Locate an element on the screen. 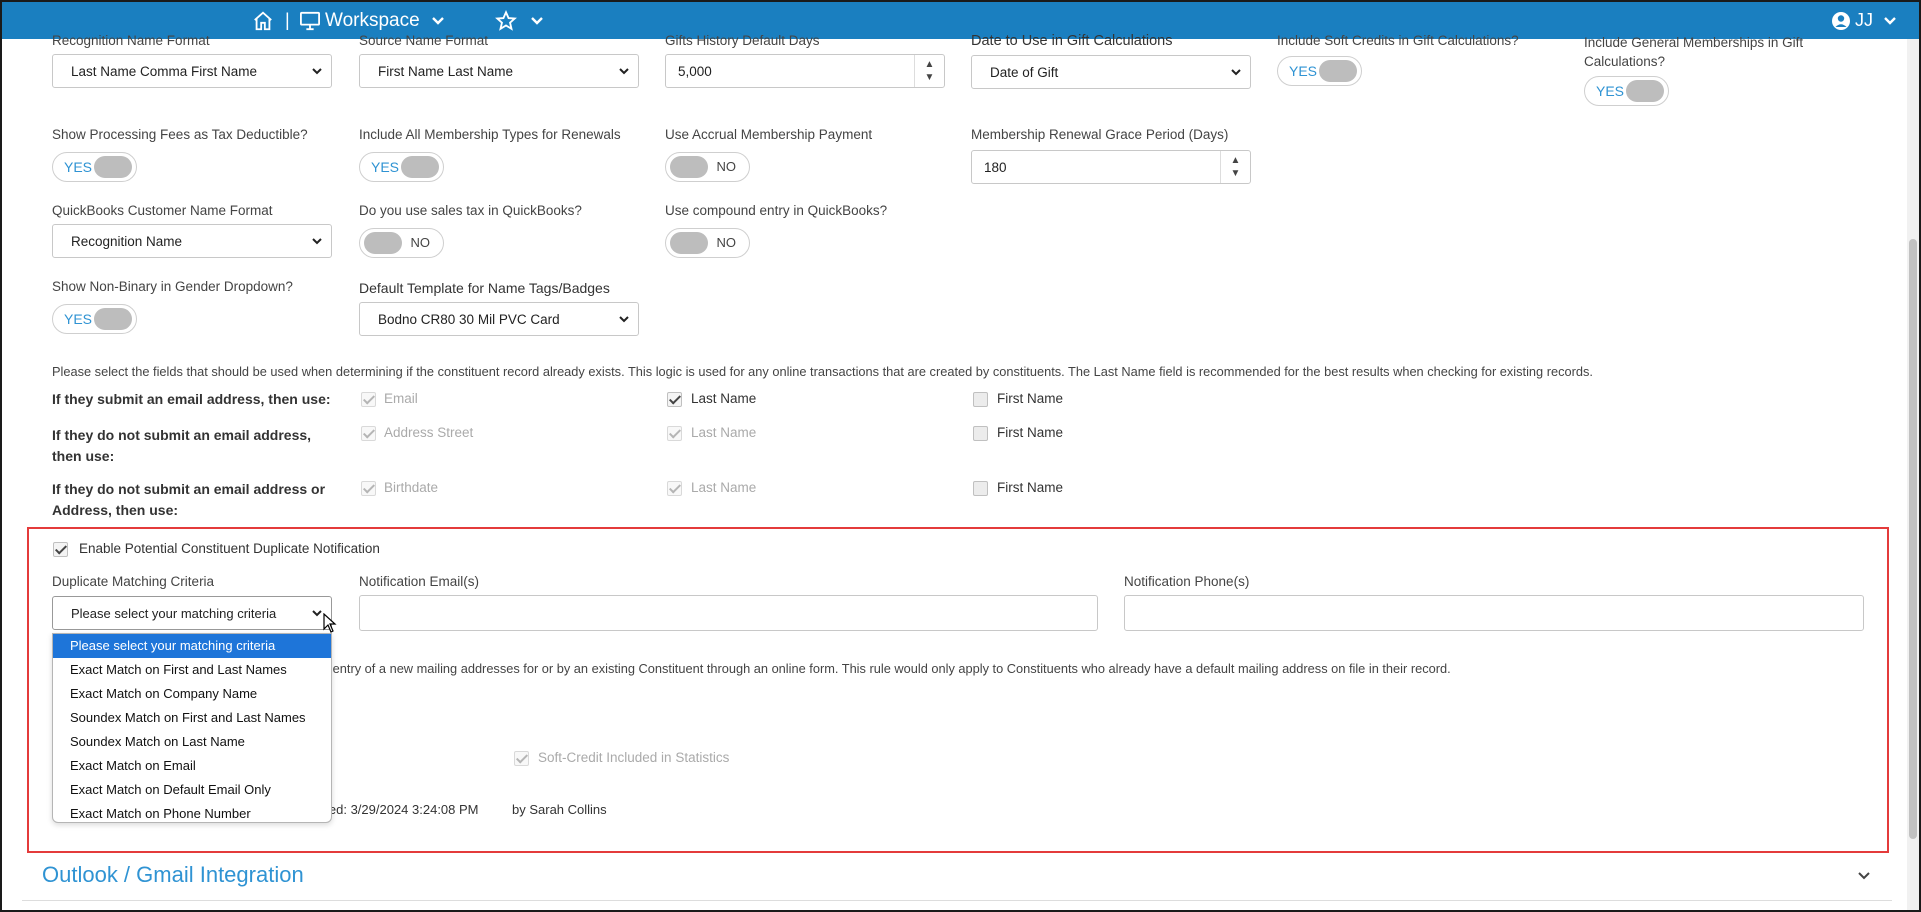 Image resolution: width=1921 pixels, height=912 pixels. gifts-history-days-label: Gifts History Default Days is located at coordinates (742, 40).